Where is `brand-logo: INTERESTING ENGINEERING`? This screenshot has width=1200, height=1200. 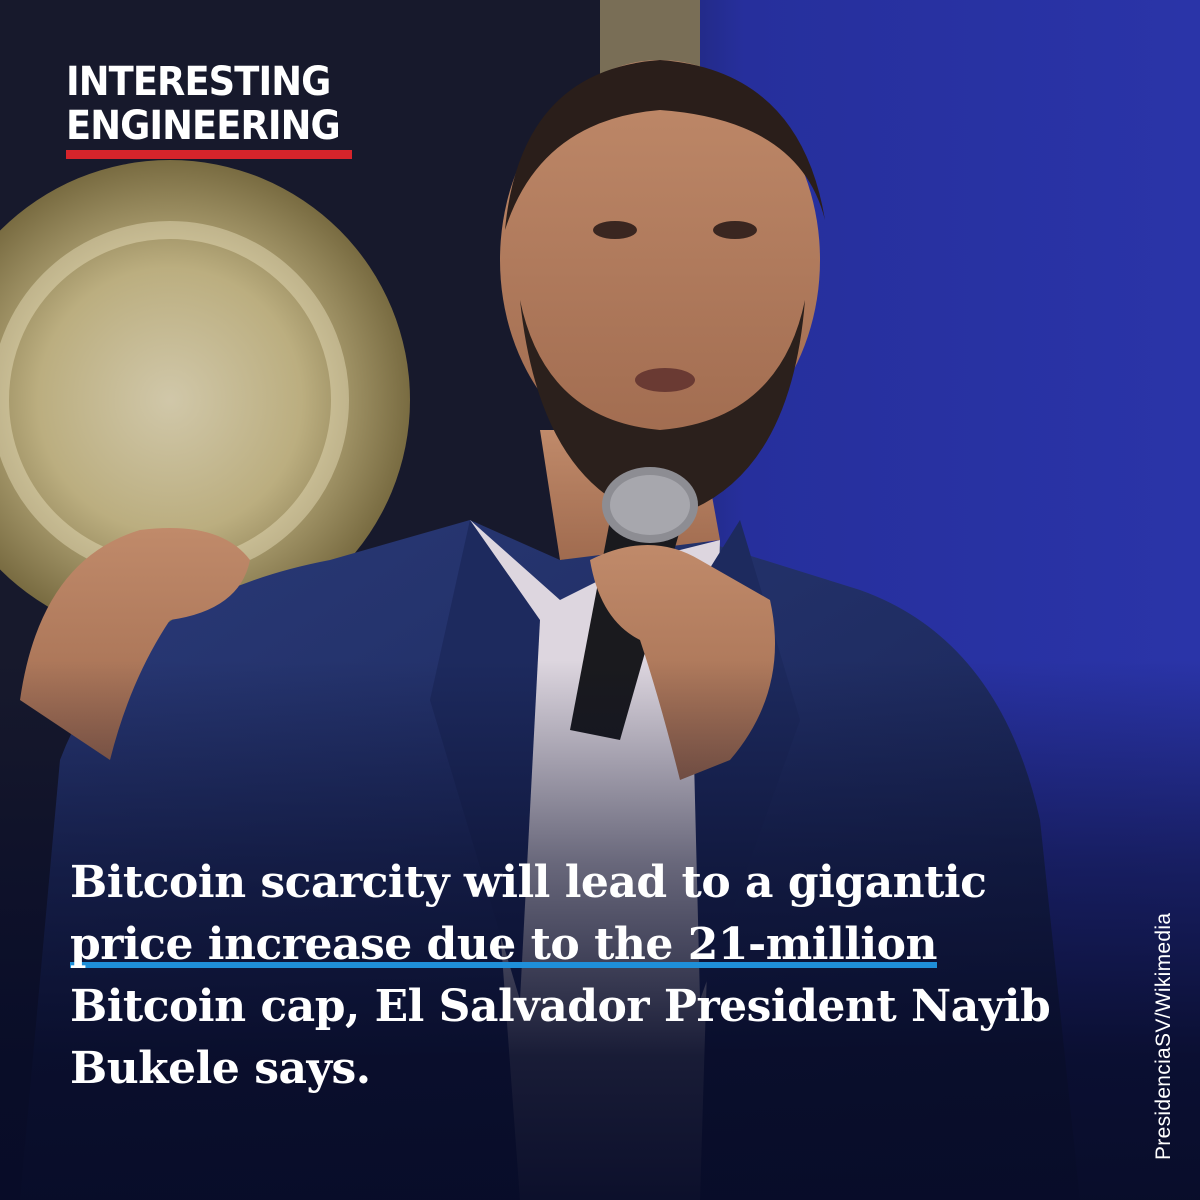
brand-logo: INTERESTING ENGINEERING is located at coordinates (209, 109).